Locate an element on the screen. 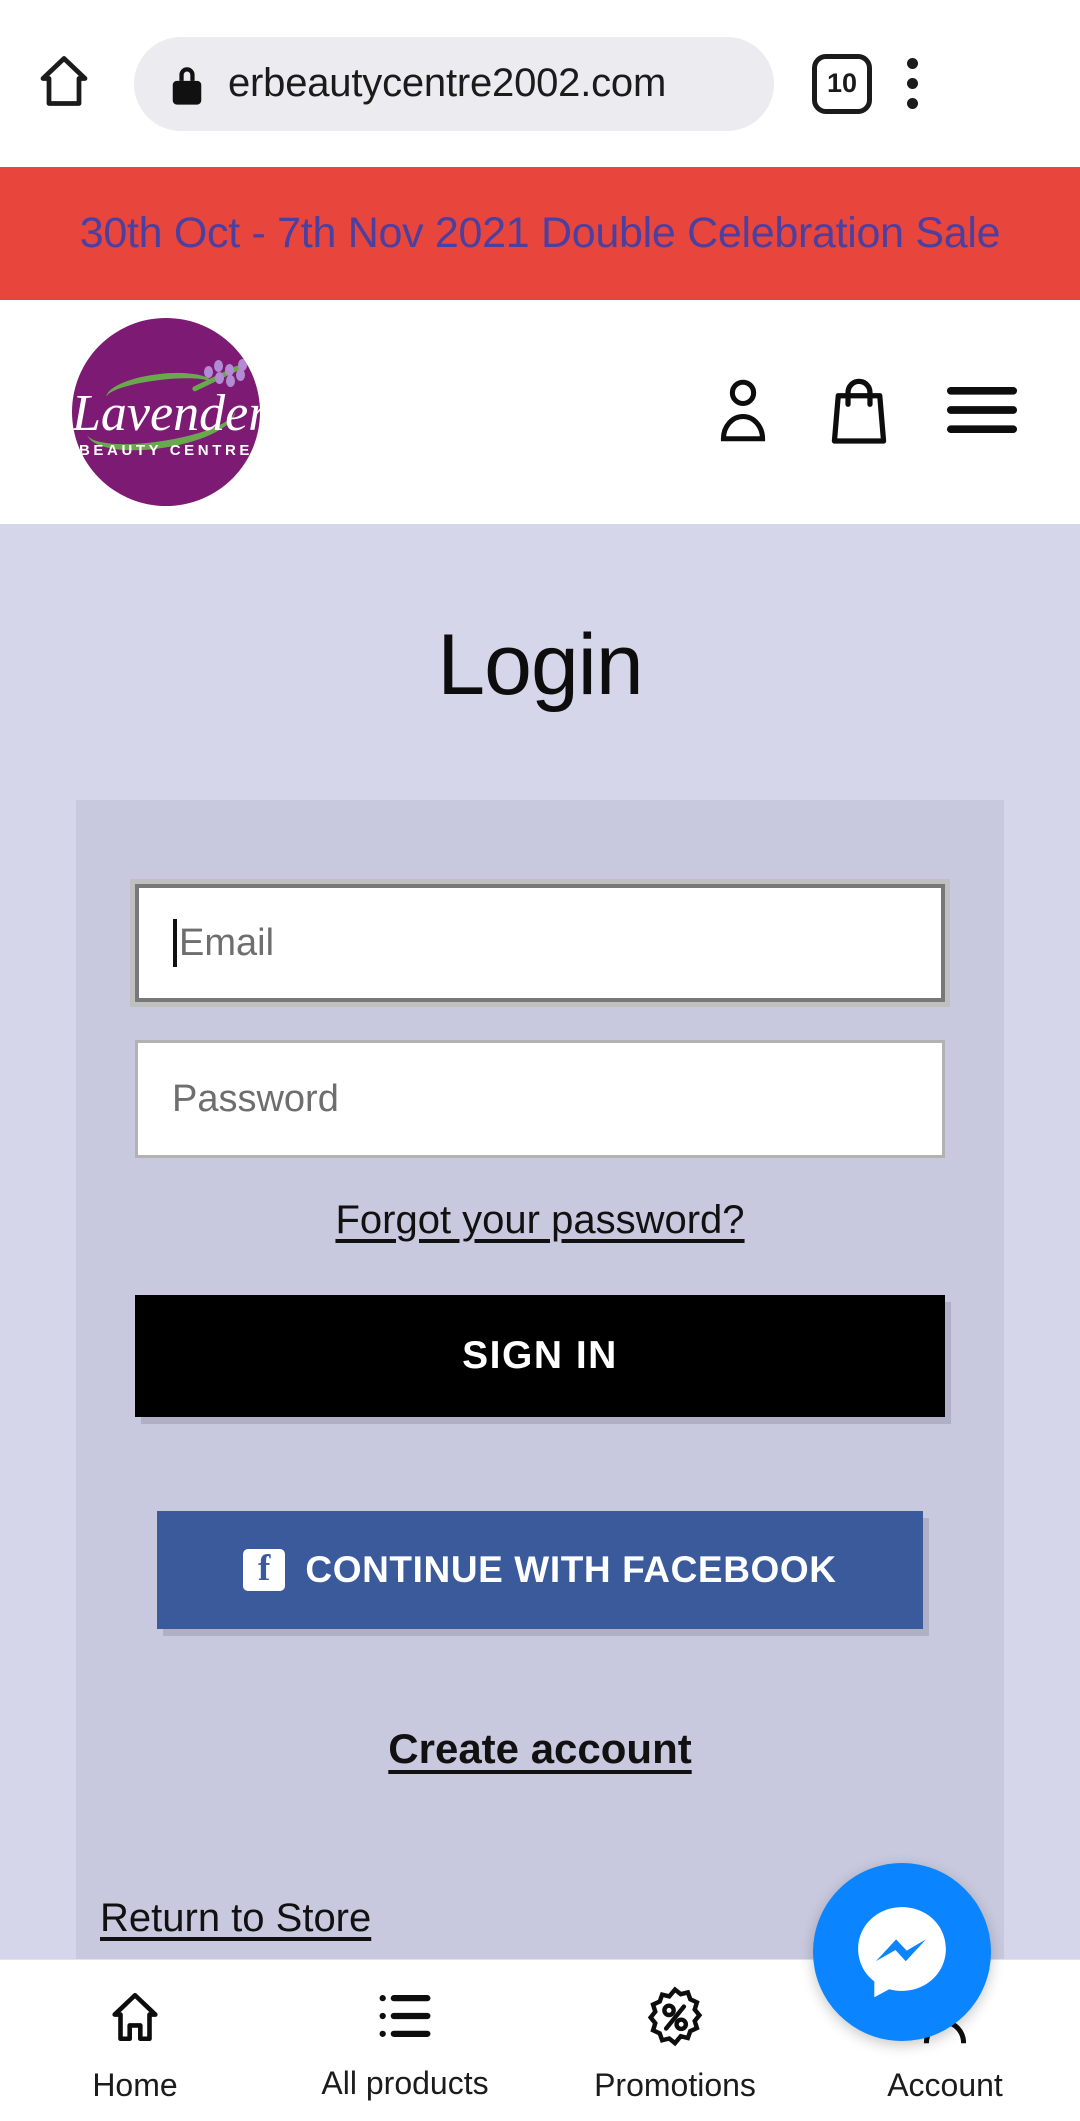 The image size is (1080, 2121). lavender-sprig-icon is located at coordinates (226, 372).